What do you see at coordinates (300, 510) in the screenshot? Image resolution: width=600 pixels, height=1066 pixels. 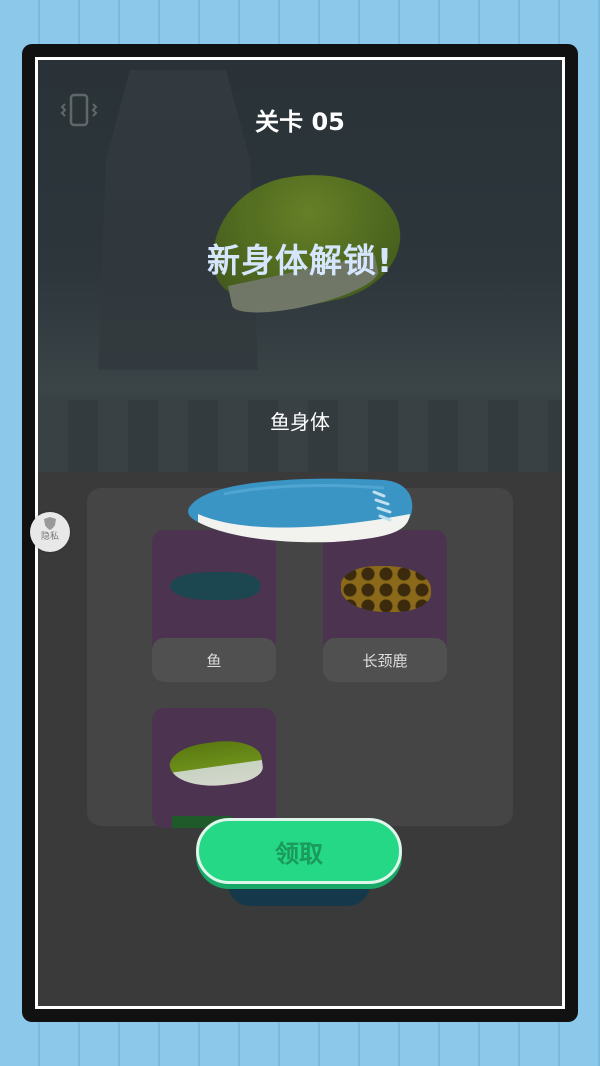 I see `fish-body-model` at bounding box center [300, 510].